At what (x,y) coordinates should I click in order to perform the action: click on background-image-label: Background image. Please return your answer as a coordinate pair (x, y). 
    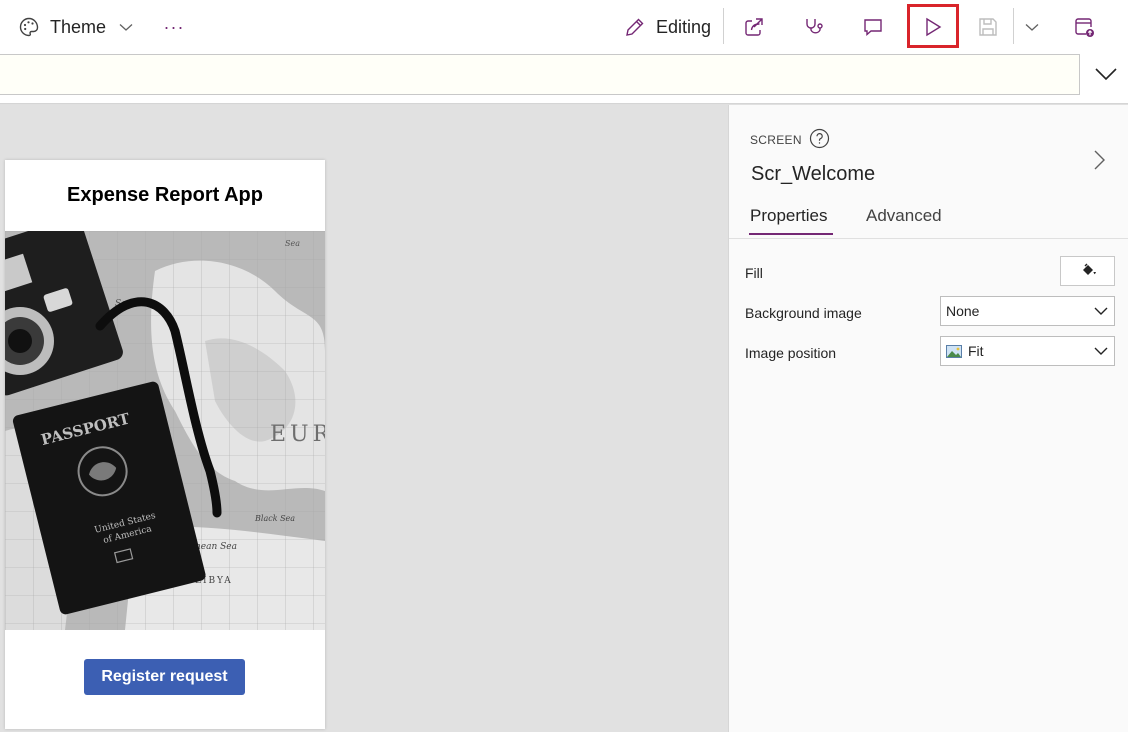
    Looking at the image, I should click on (803, 313).